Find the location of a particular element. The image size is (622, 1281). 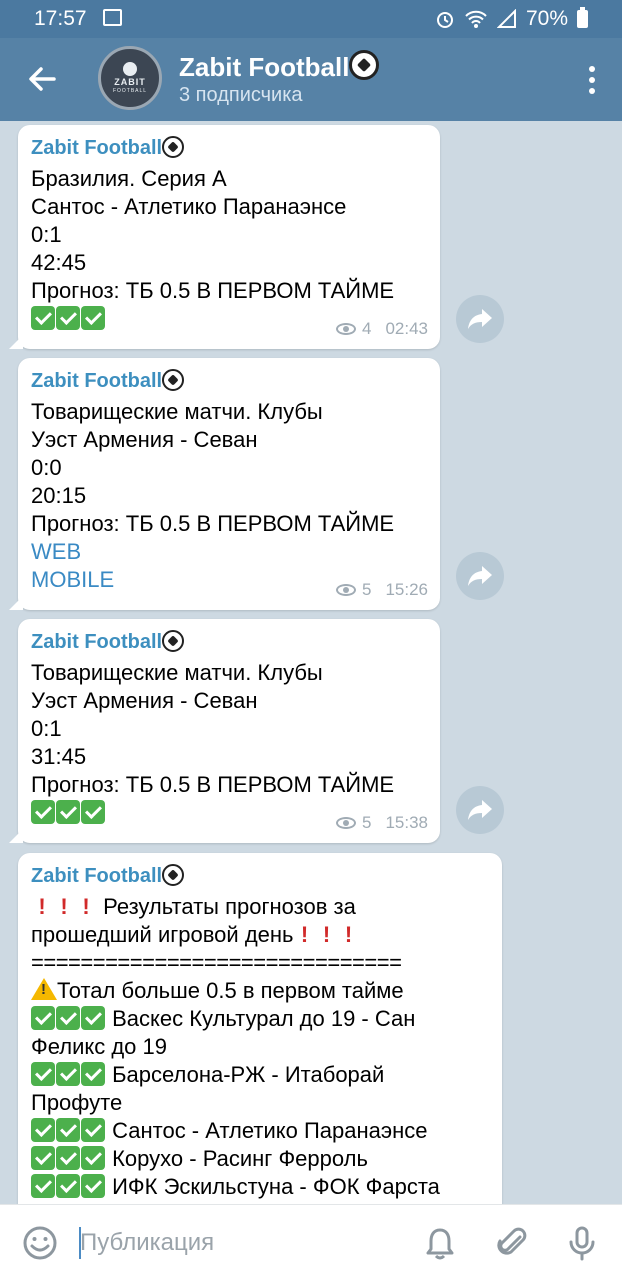

message-time: 02:43 is located at coordinates (406, 328).